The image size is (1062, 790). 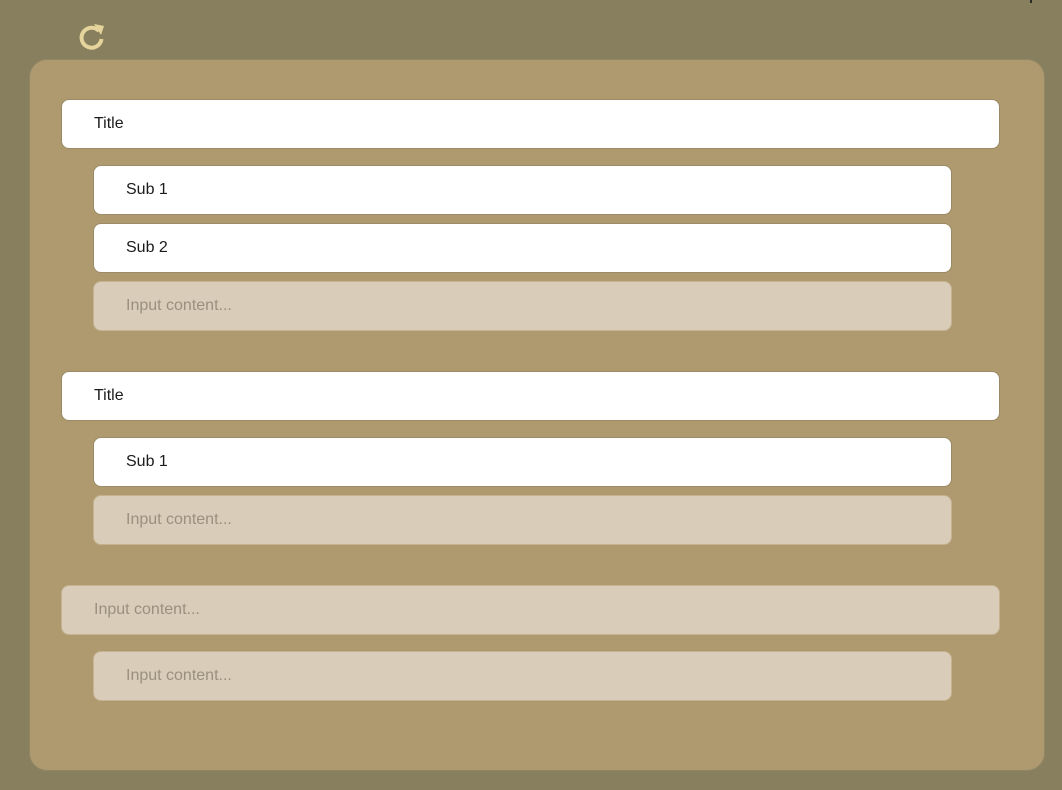 What do you see at coordinates (109, 395) in the screenshot?
I see `group-2-title: Title` at bounding box center [109, 395].